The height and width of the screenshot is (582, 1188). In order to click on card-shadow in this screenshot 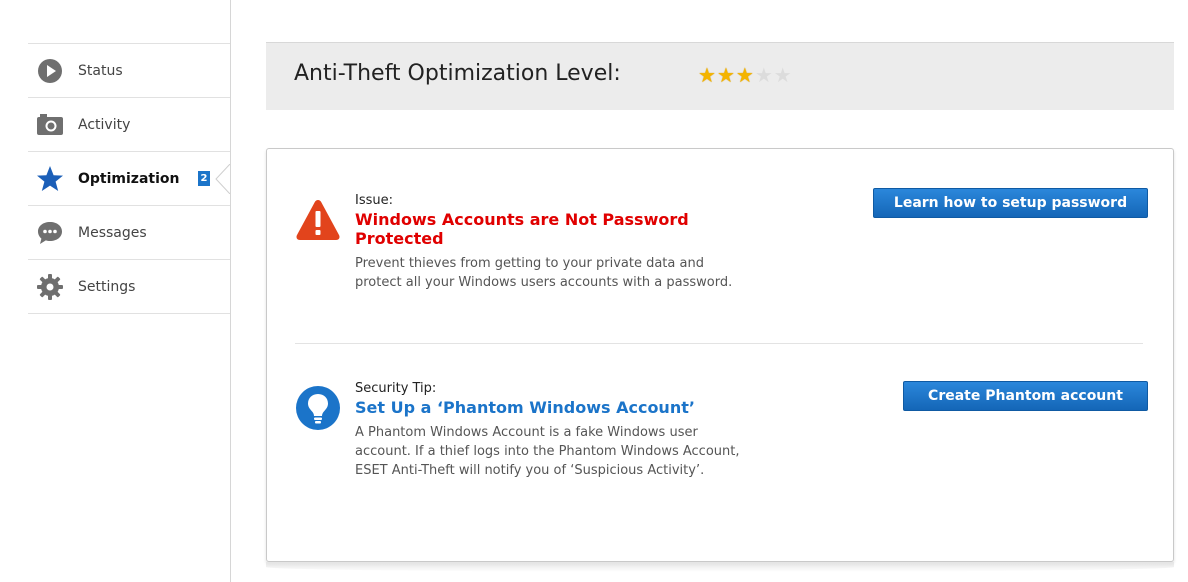, I will do `click(720, 567)`.